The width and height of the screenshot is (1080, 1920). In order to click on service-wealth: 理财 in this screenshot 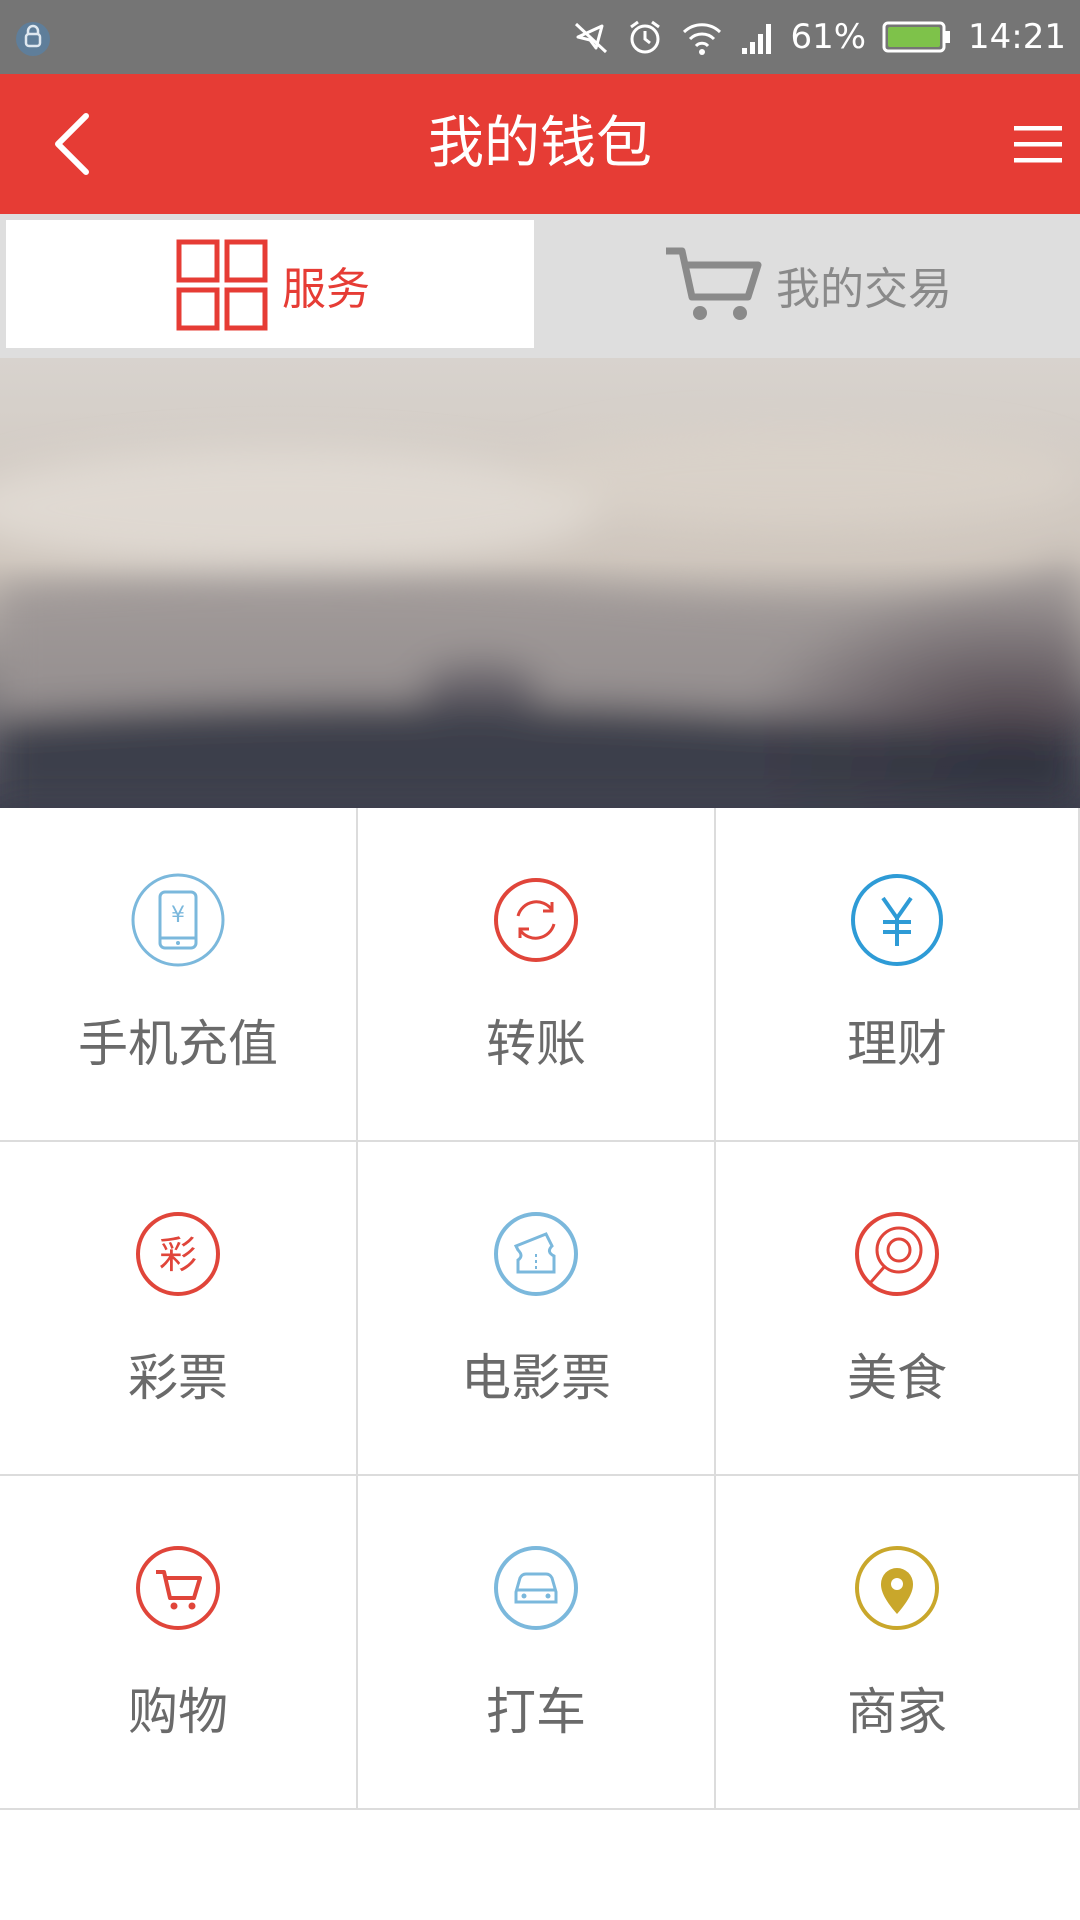, I will do `click(898, 975)`.